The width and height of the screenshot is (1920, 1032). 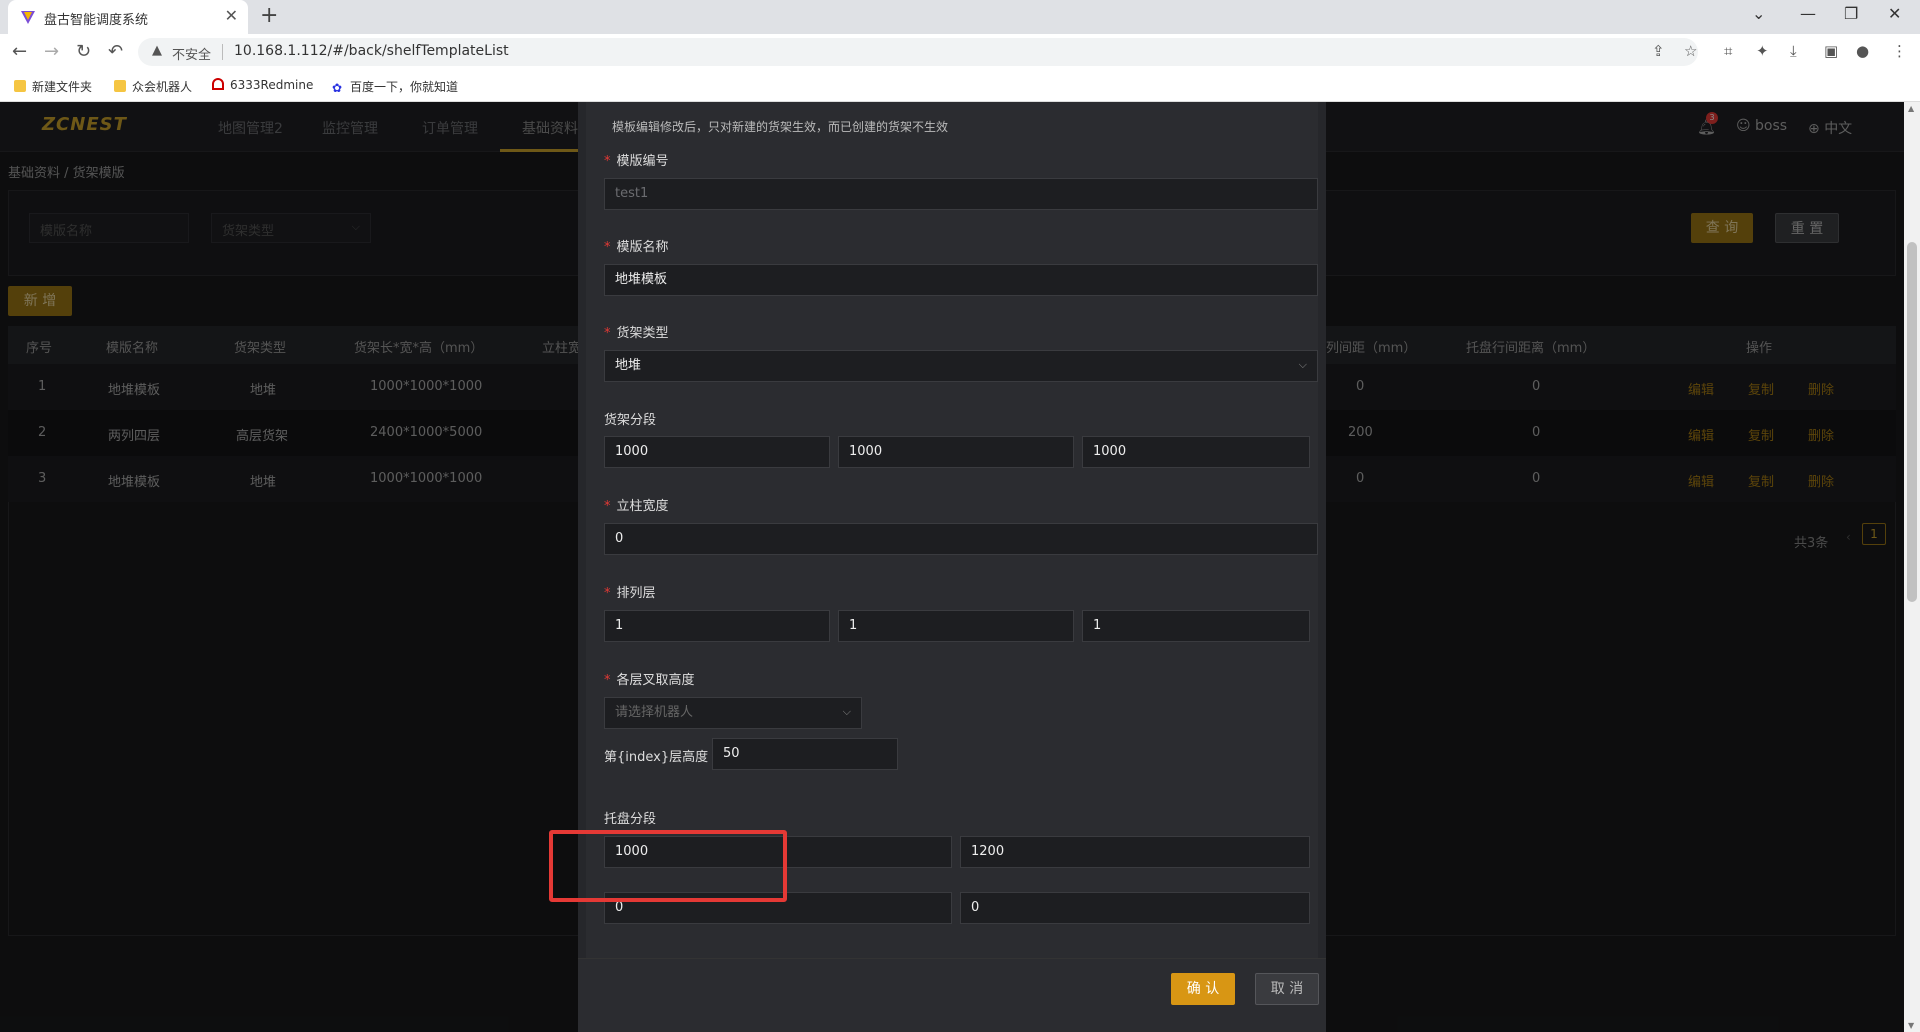 What do you see at coordinates (1196, 626) in the screenshot?
I see `layer-input: 1` at bounding box center [1196, 626].